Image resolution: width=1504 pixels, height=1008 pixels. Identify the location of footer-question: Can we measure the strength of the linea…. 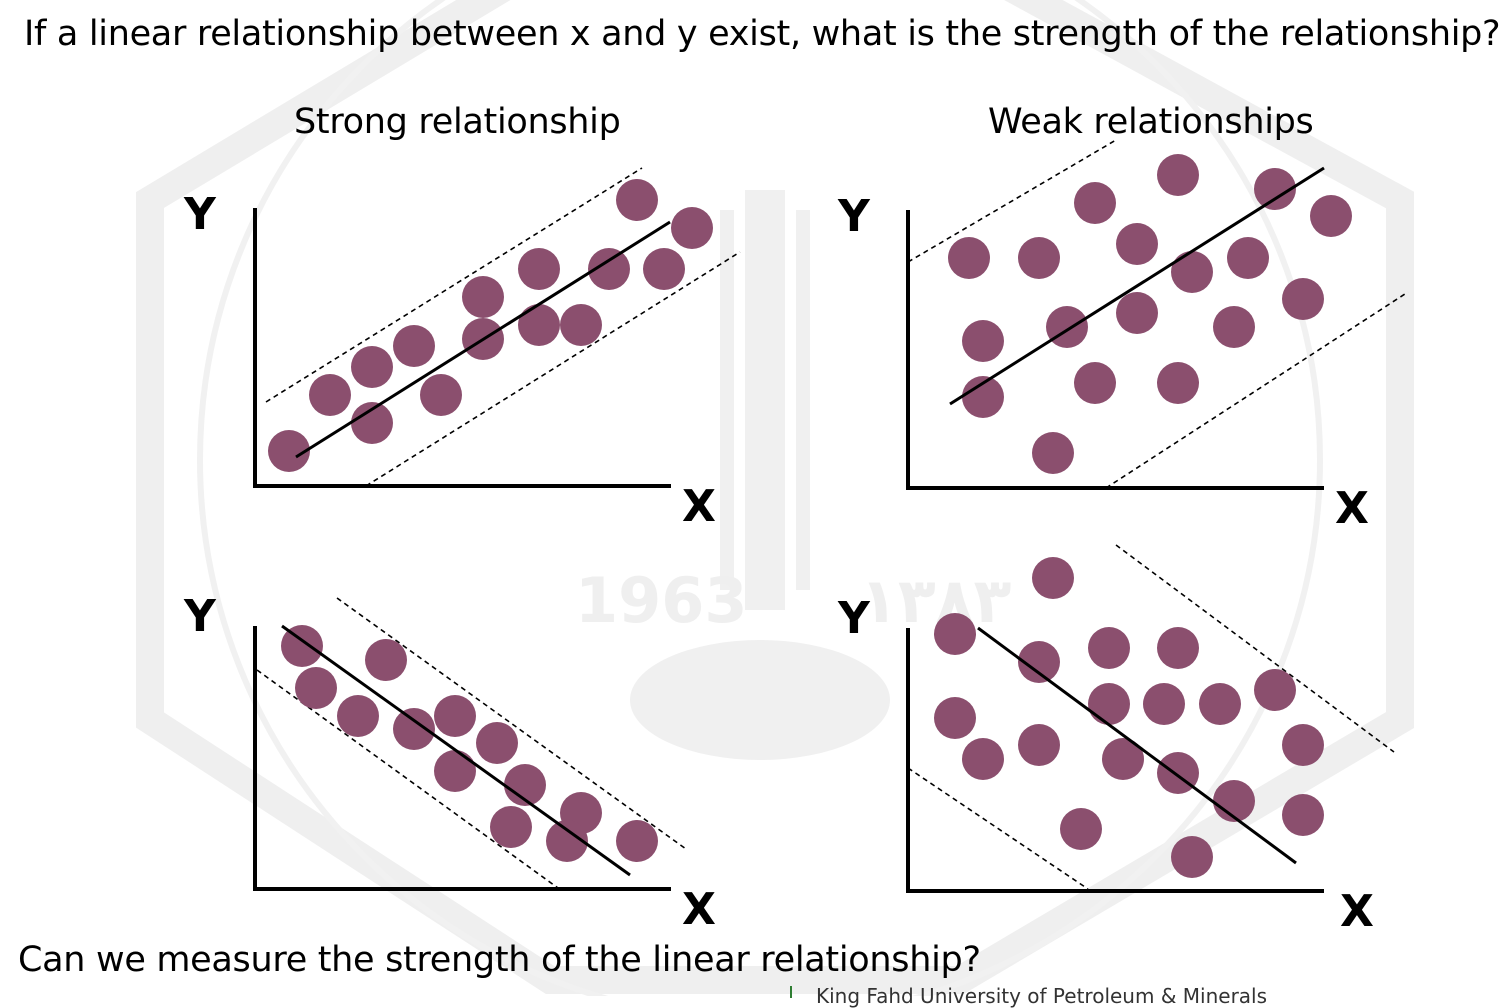
(499, 960).